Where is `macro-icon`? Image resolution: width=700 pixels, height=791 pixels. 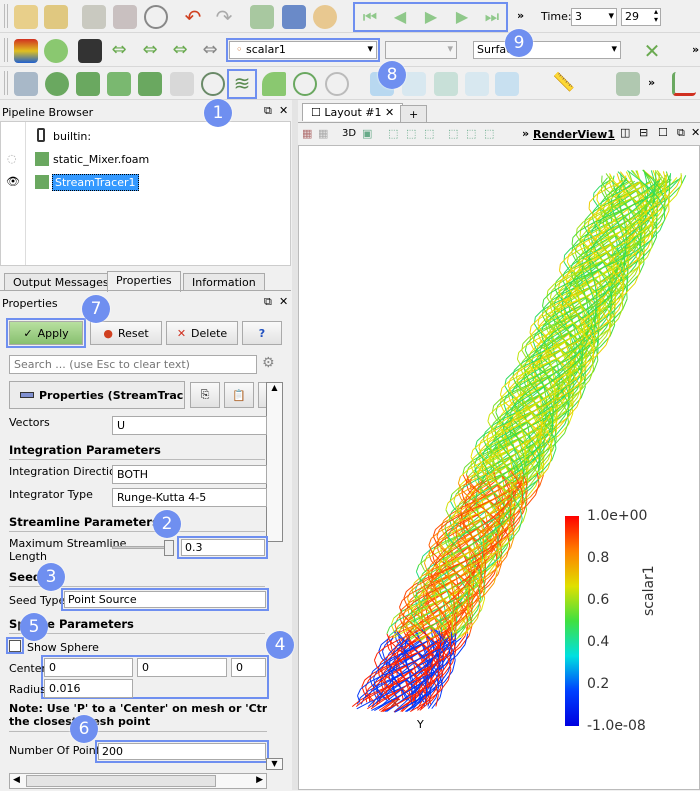
macro-icon is located at coordinates (628, 84).